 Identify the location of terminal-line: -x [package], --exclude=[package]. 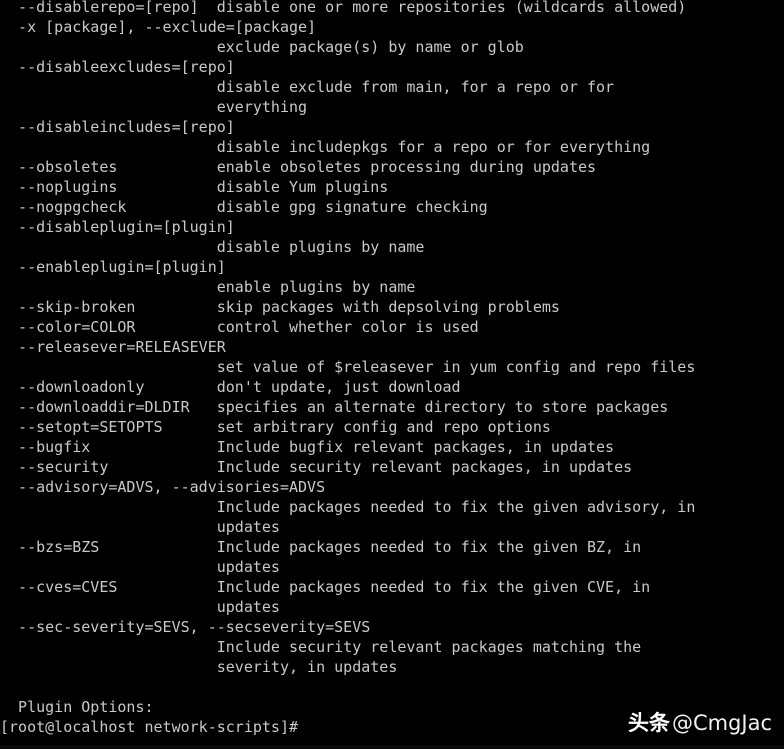
(158, 27).